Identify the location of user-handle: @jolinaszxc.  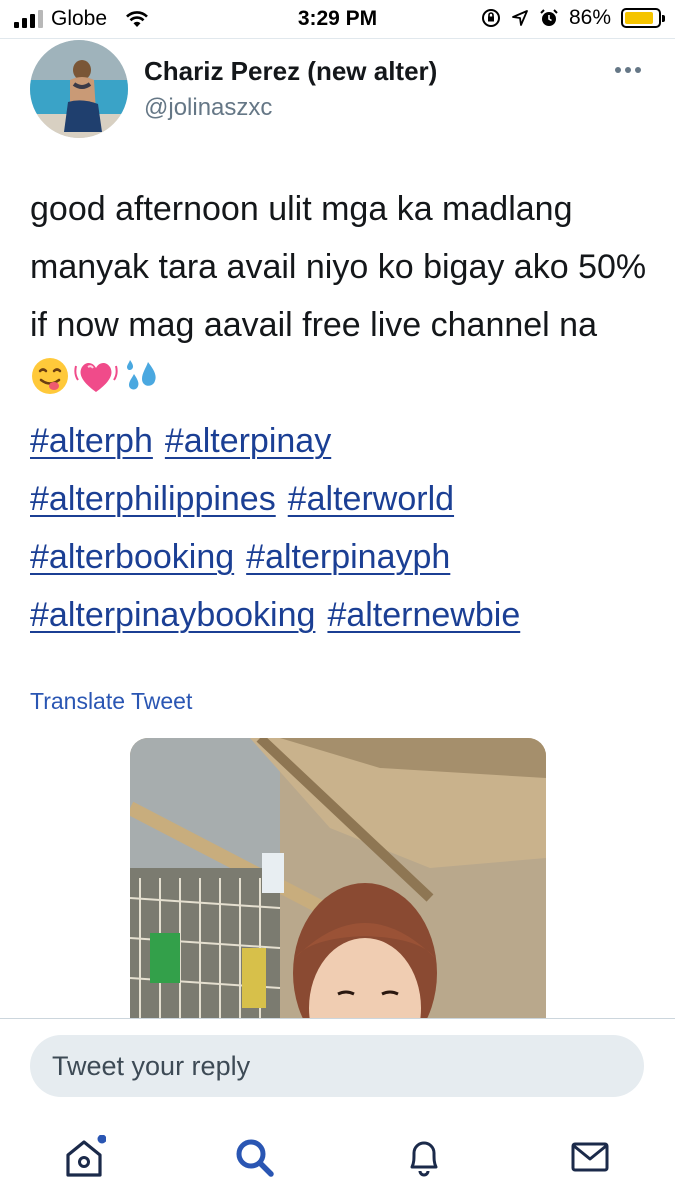
(208, 108).